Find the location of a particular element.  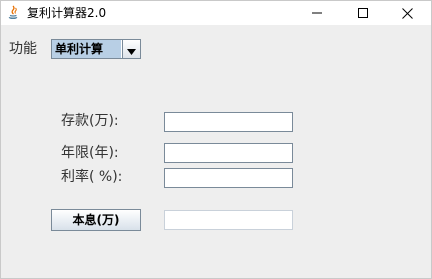

combo-dropdown-button is located at coordinates (131, 49).